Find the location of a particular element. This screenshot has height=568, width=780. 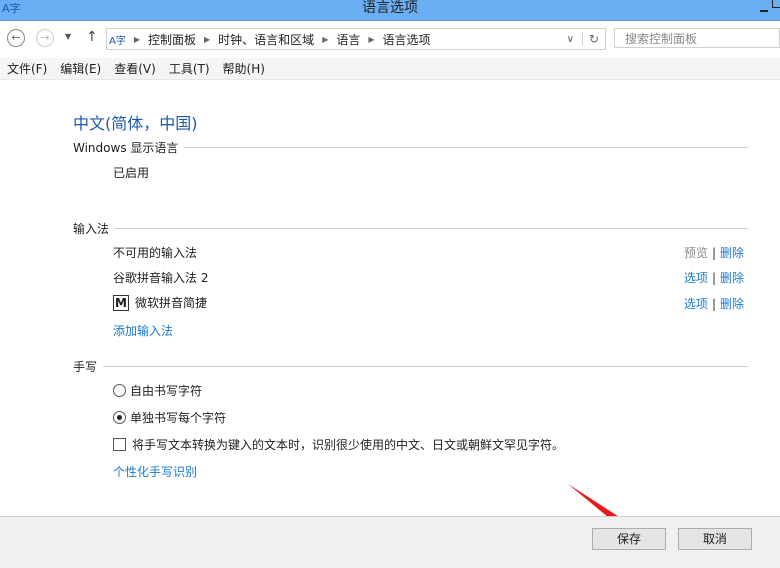

breadcrumb-item: 语言 is located at coordinates (348, 39).